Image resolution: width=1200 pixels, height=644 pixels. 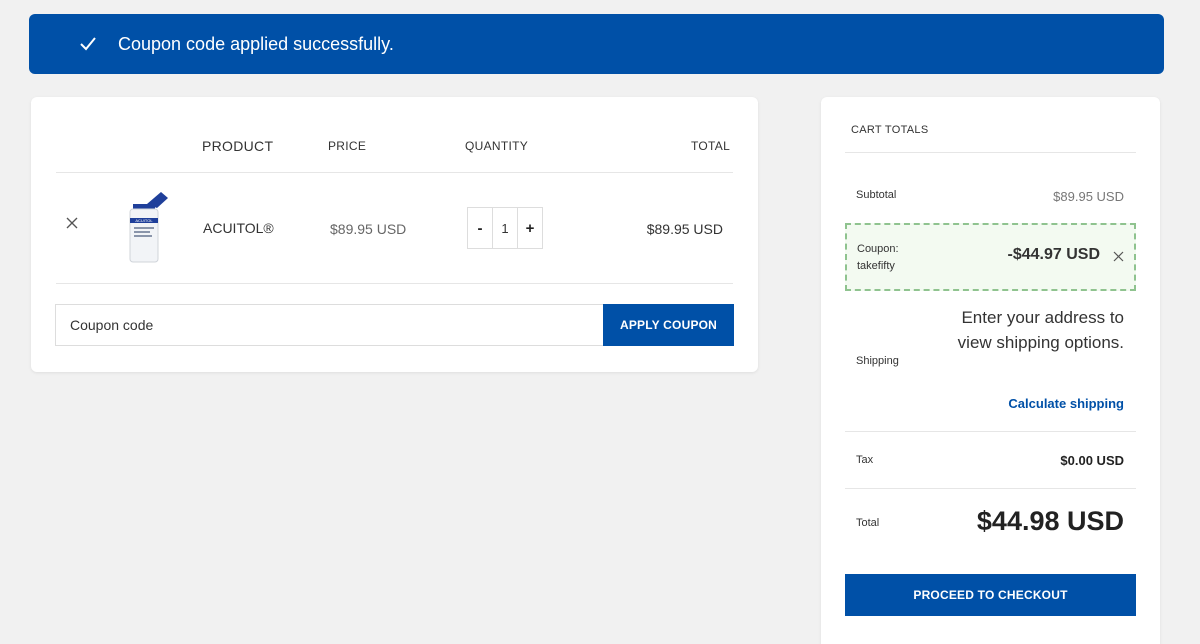 What do you see at coordinates (1118, 256) in the screenshot?
I see `remove-coupon-icon` at bounding box center [1118, 256].